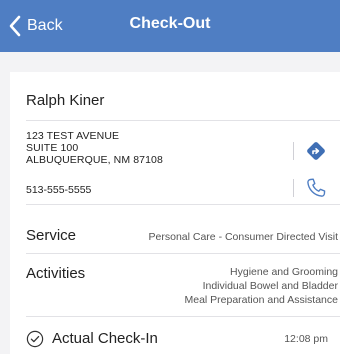  I want to click on address-line-1: 123 TEST AVENUE, so click(73, 136).